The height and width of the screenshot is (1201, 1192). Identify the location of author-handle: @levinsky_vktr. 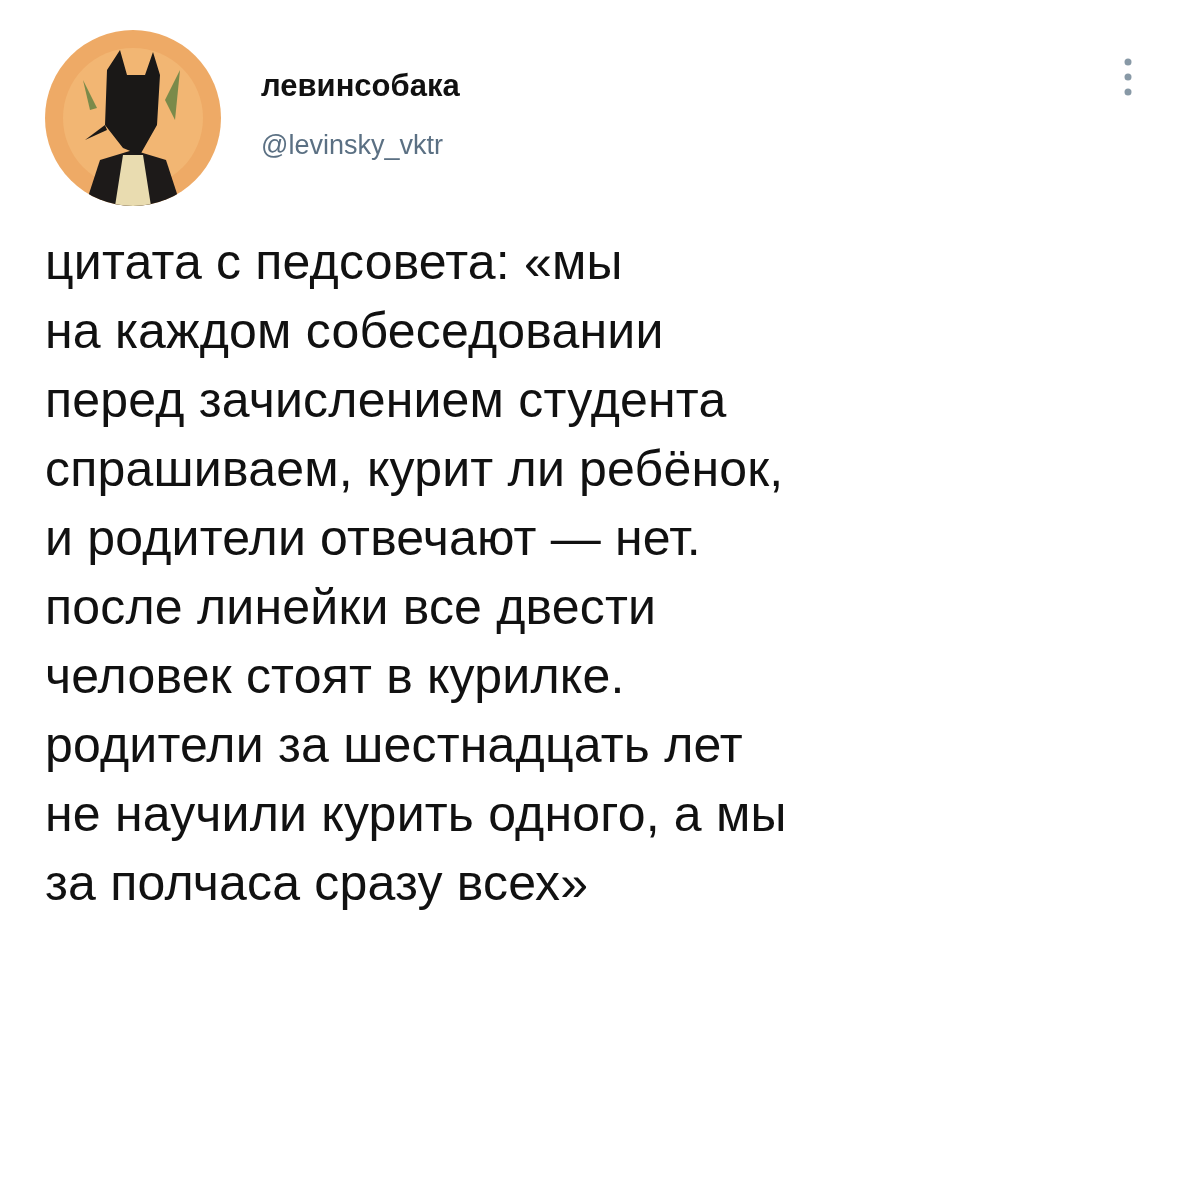
(672, 145).